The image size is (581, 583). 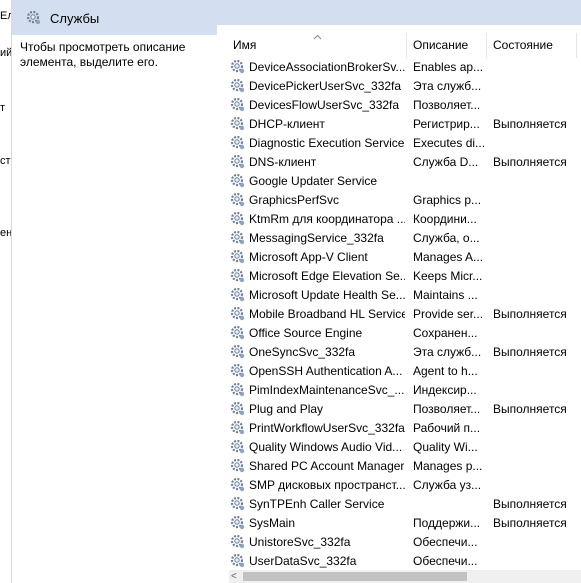 What do you see at coordinates (355, 576) in the screenshot?
I see `scrollbar-thumb` at bounding box center [355, 576].